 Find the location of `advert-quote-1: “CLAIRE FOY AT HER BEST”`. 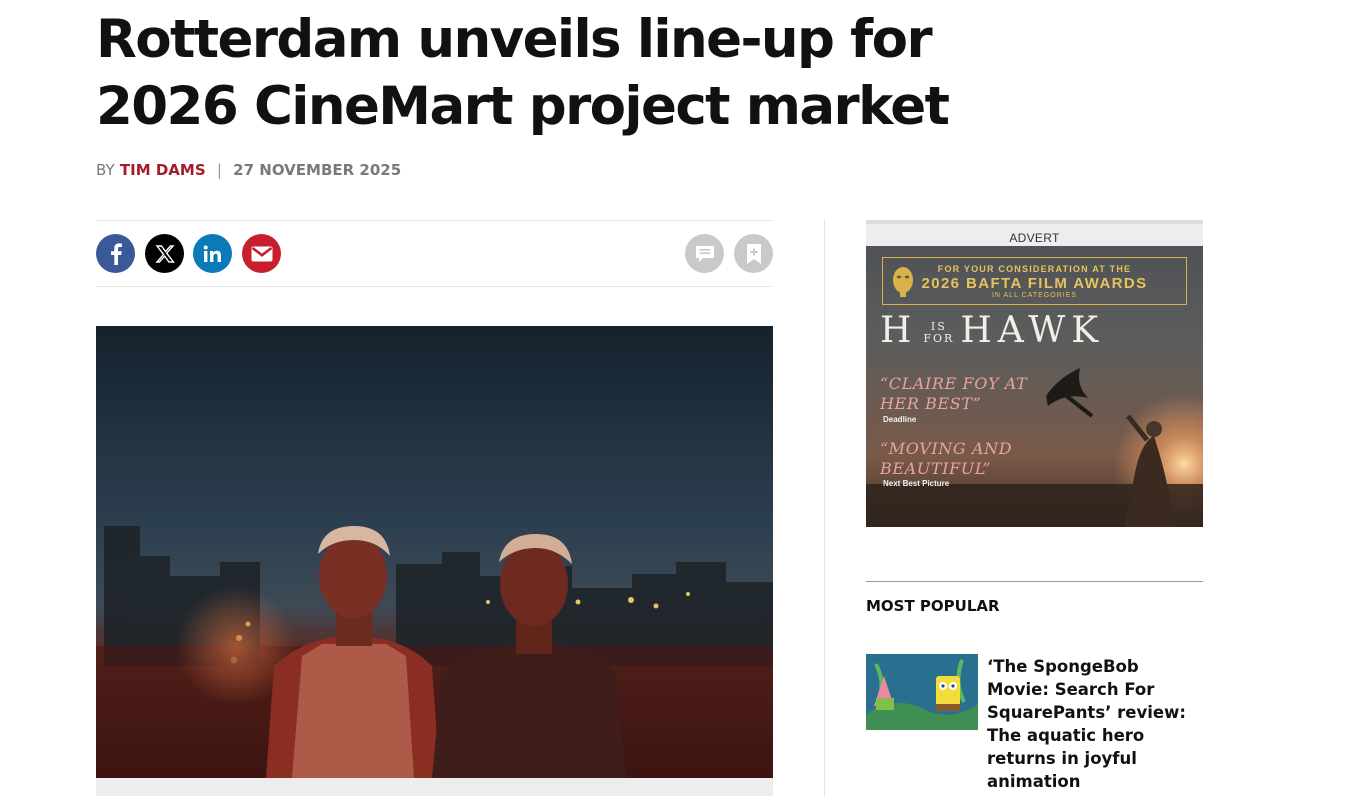

advert-quote-1: “CLAIRE FOY AT HER BEST” is located at coordinates (954, 393).